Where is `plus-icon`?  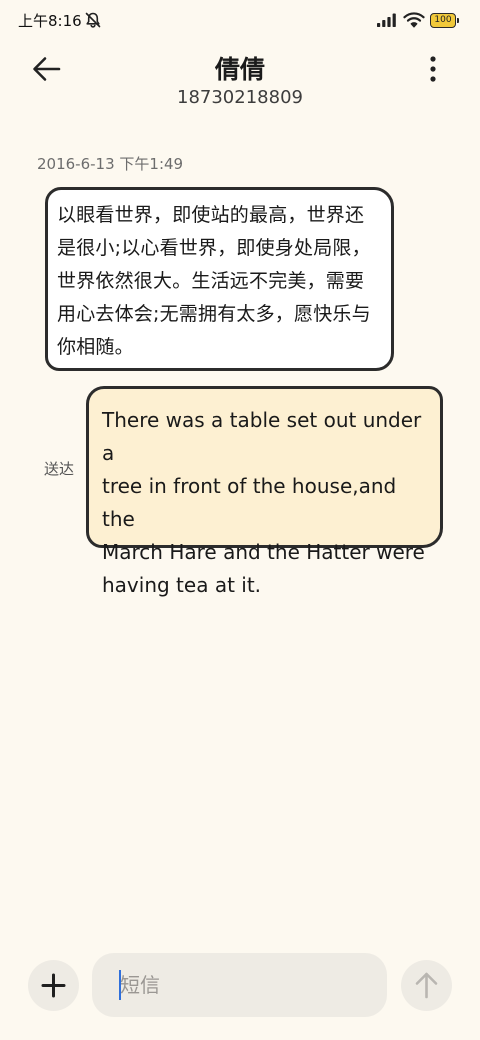
plus-icon is located at coordinates (53, 985).